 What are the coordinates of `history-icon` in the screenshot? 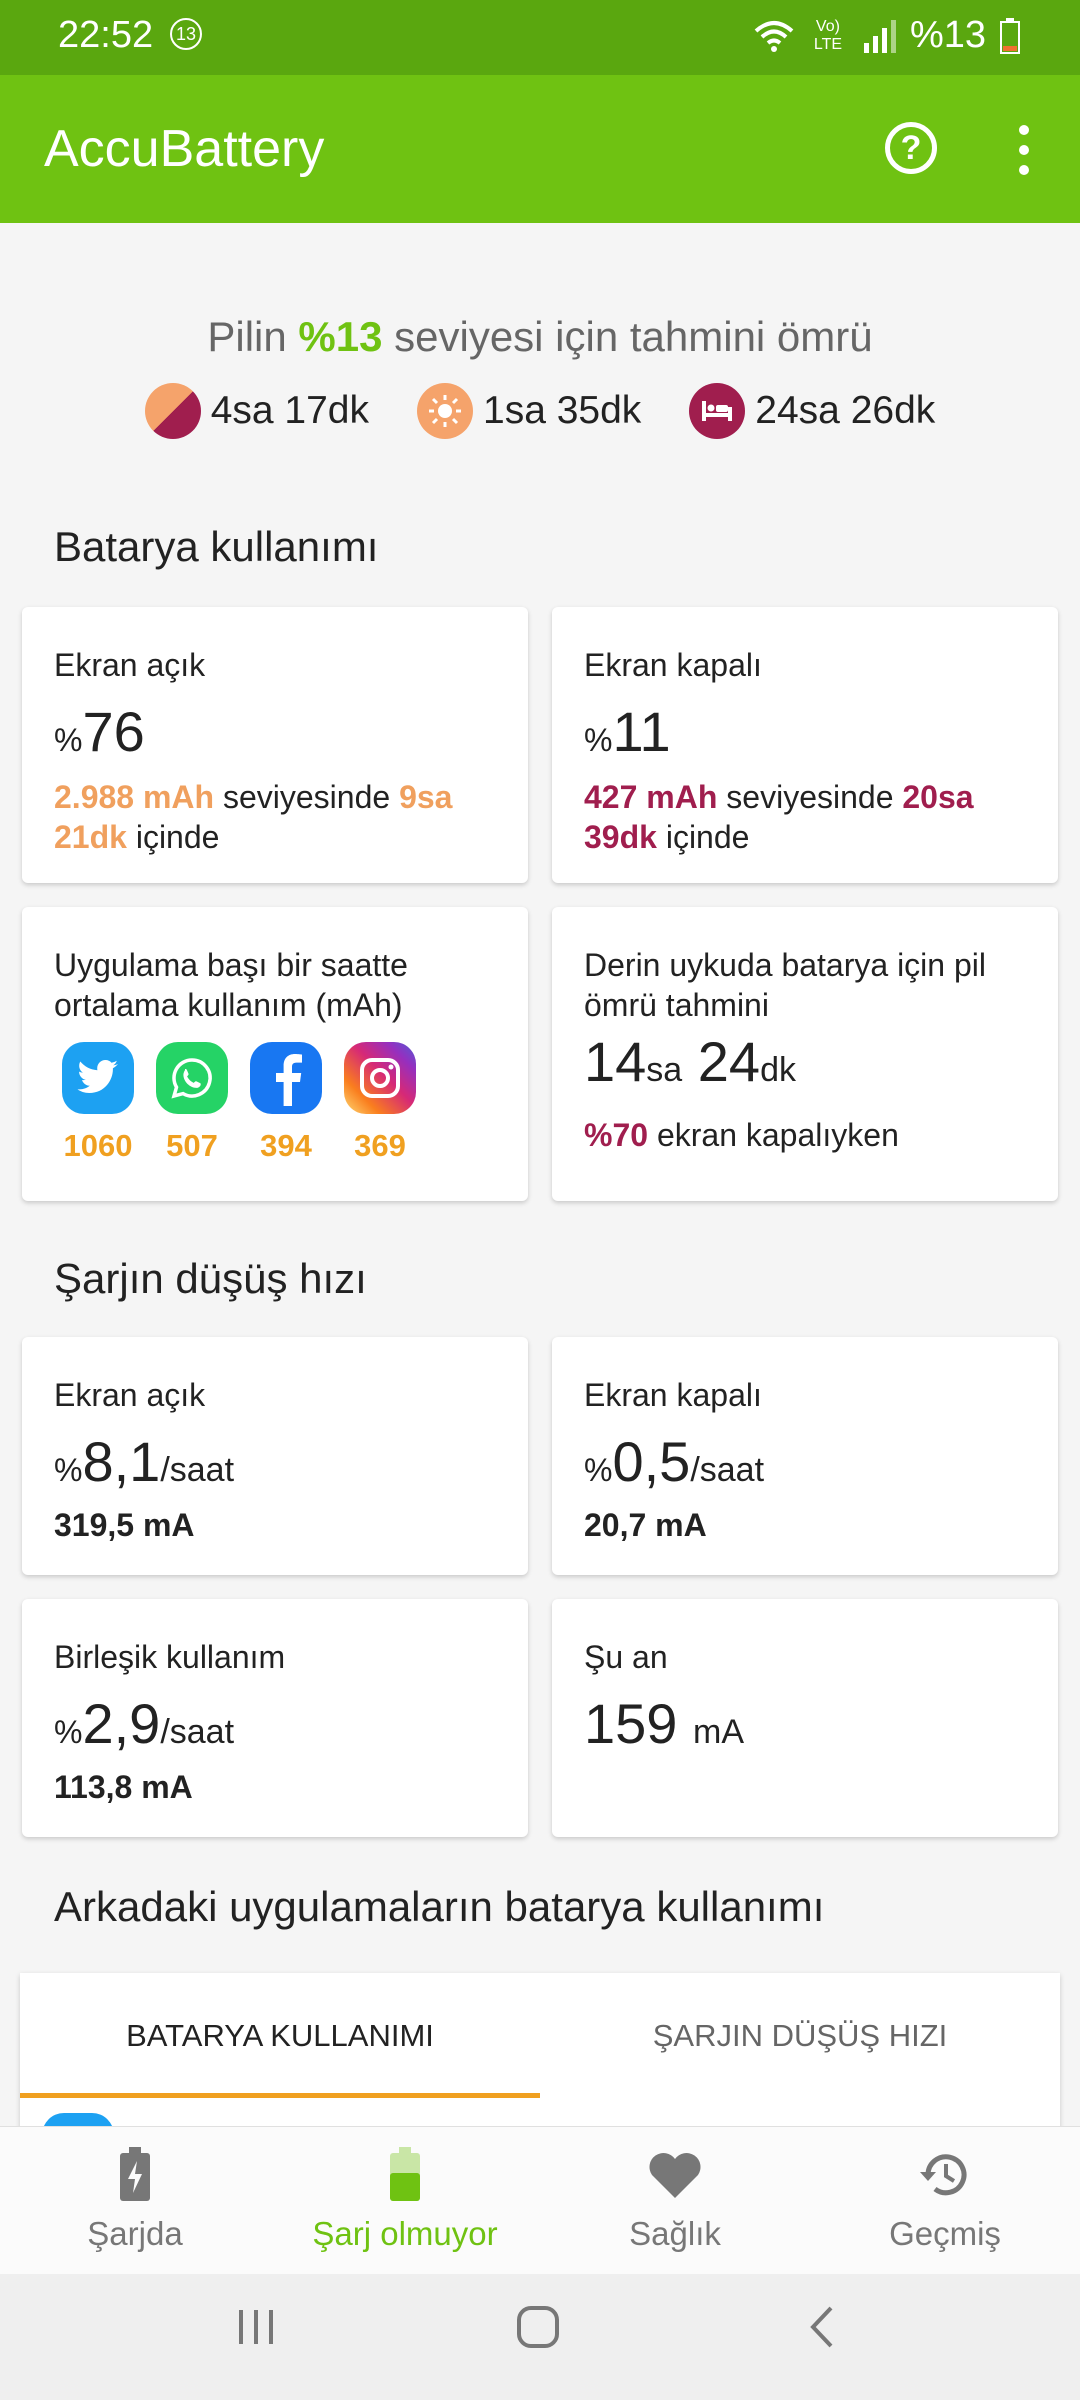 It's located at (945, 2175).